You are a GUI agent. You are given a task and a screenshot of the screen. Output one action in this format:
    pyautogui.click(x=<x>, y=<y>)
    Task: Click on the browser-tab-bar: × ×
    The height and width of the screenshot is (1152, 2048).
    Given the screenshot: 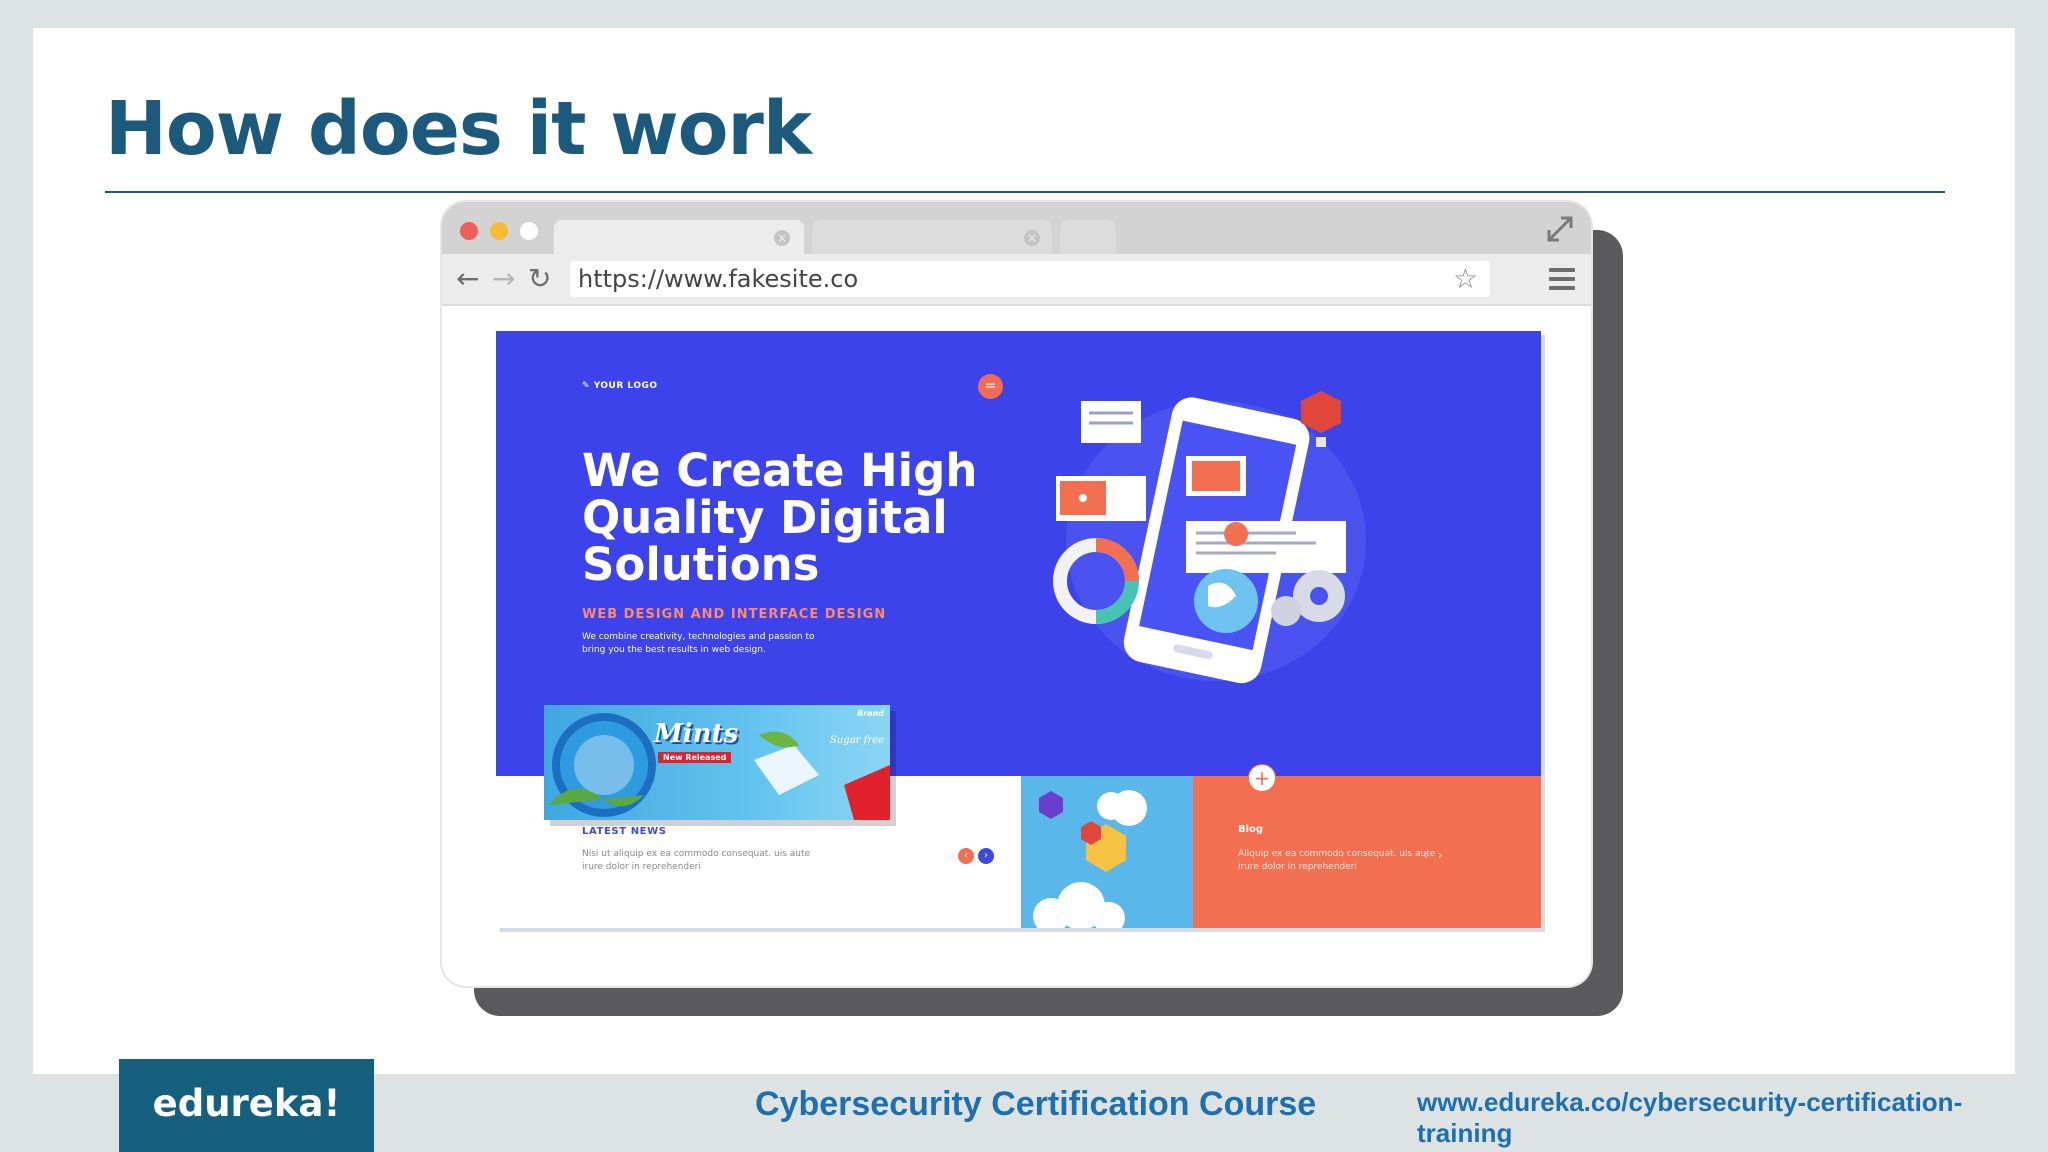 What is the action you would take?
    pyautogui.click(x=1016, y=229)
    